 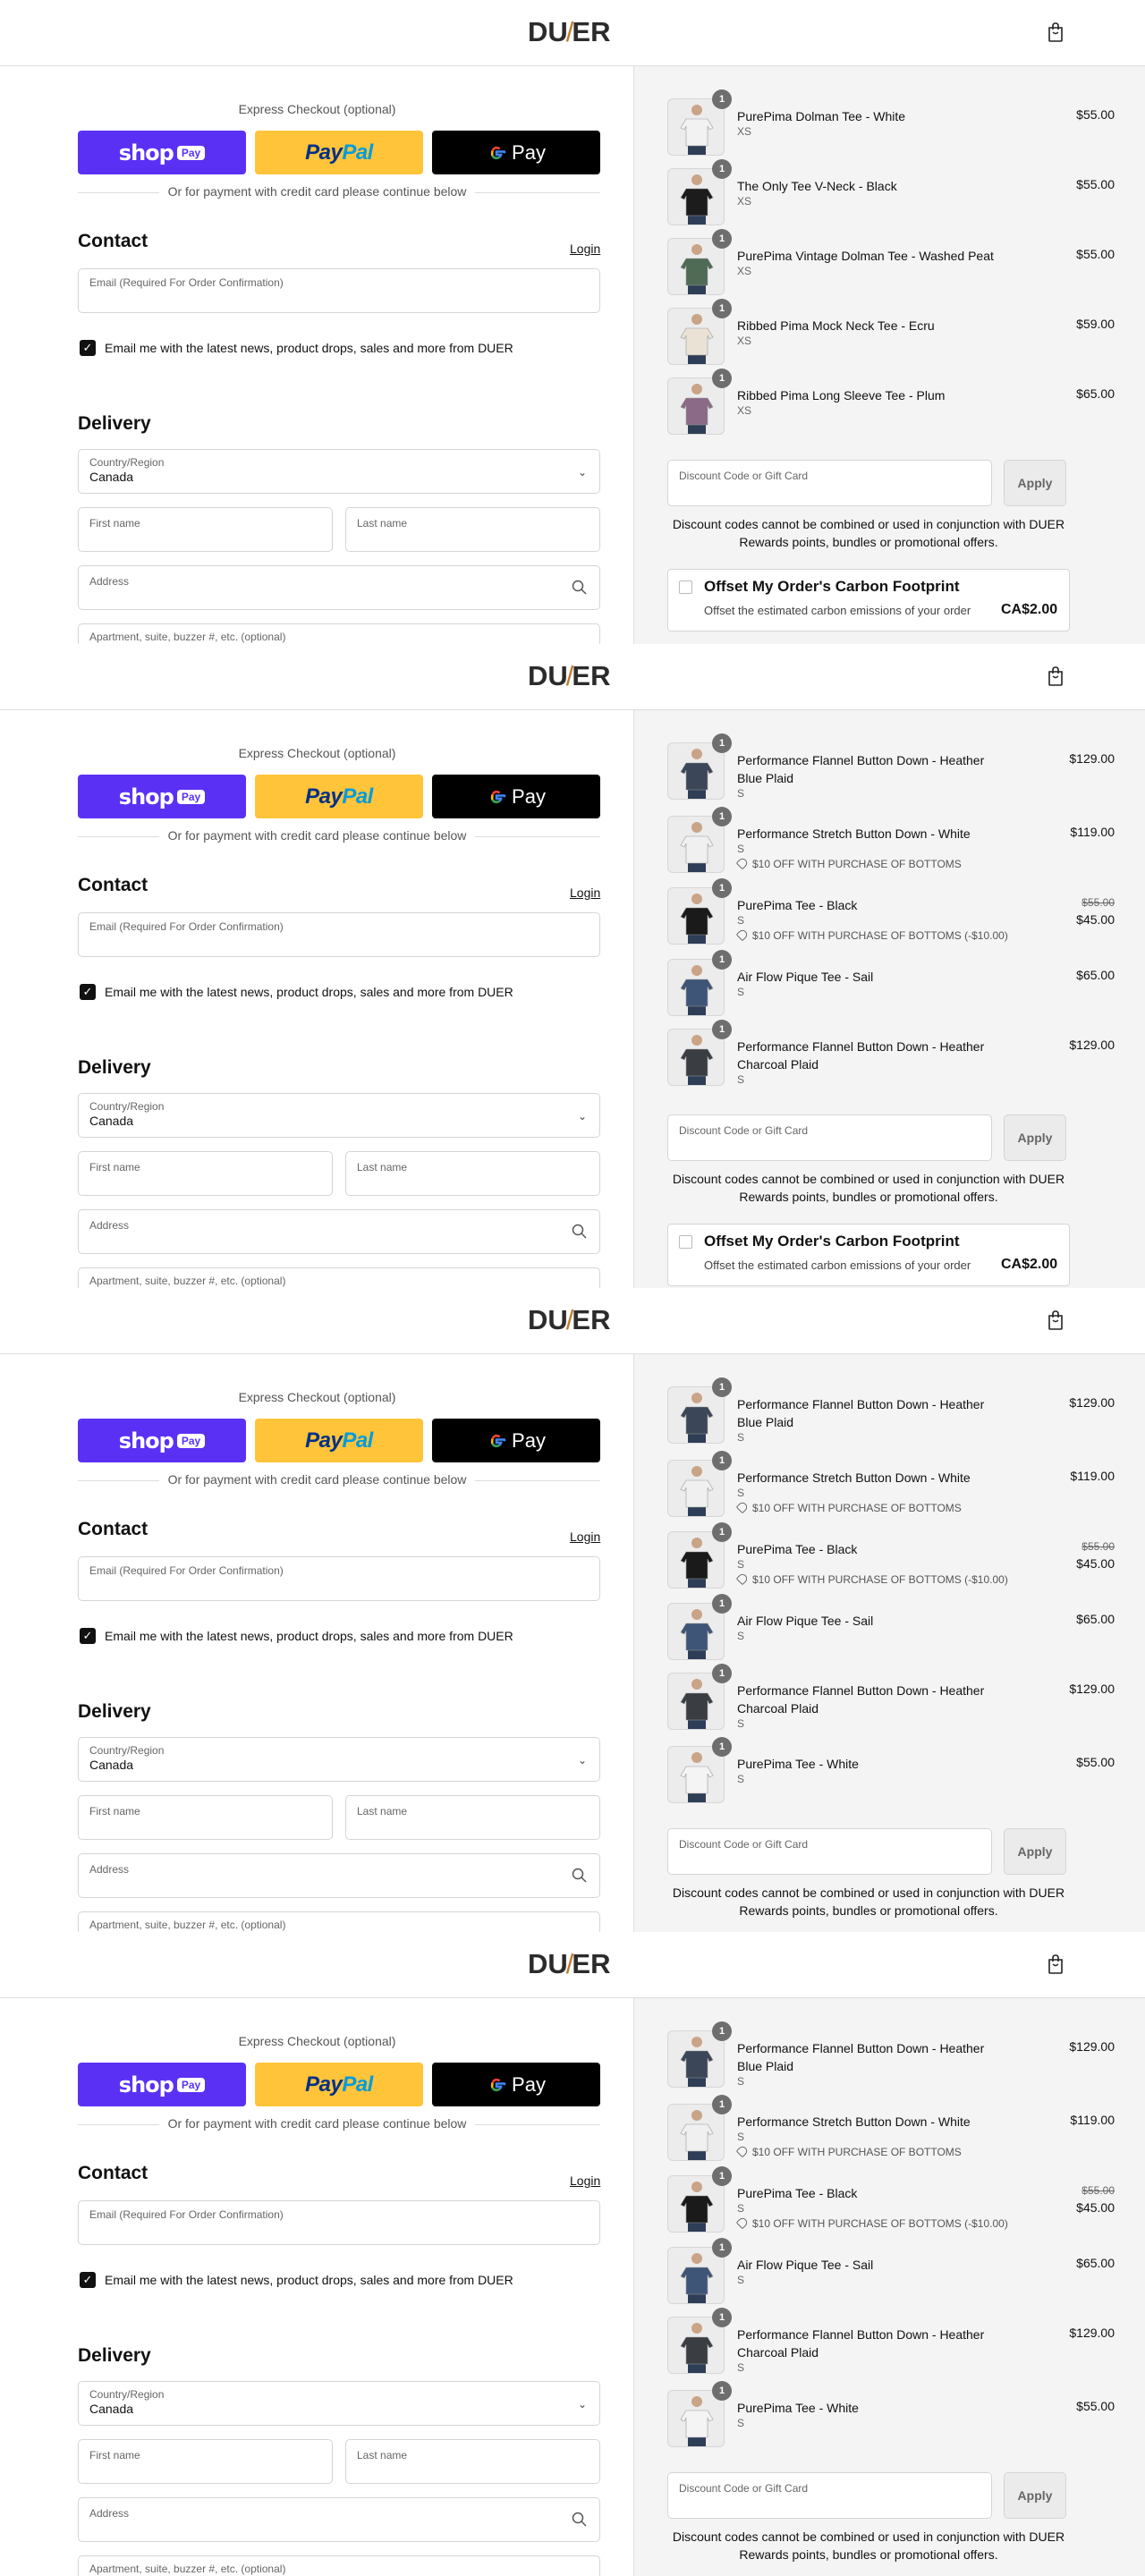 I want to click on item-name: PurePima Tee - White, so click(x=798, y=2408).